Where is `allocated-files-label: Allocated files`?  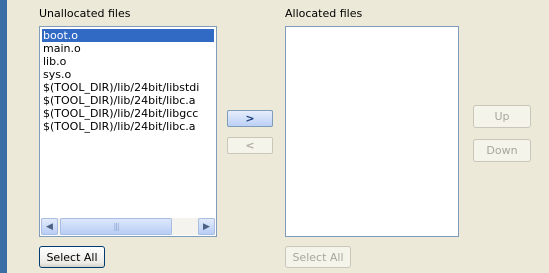 allocated-files-label: Allocated files is located at coordinates (324, 13).